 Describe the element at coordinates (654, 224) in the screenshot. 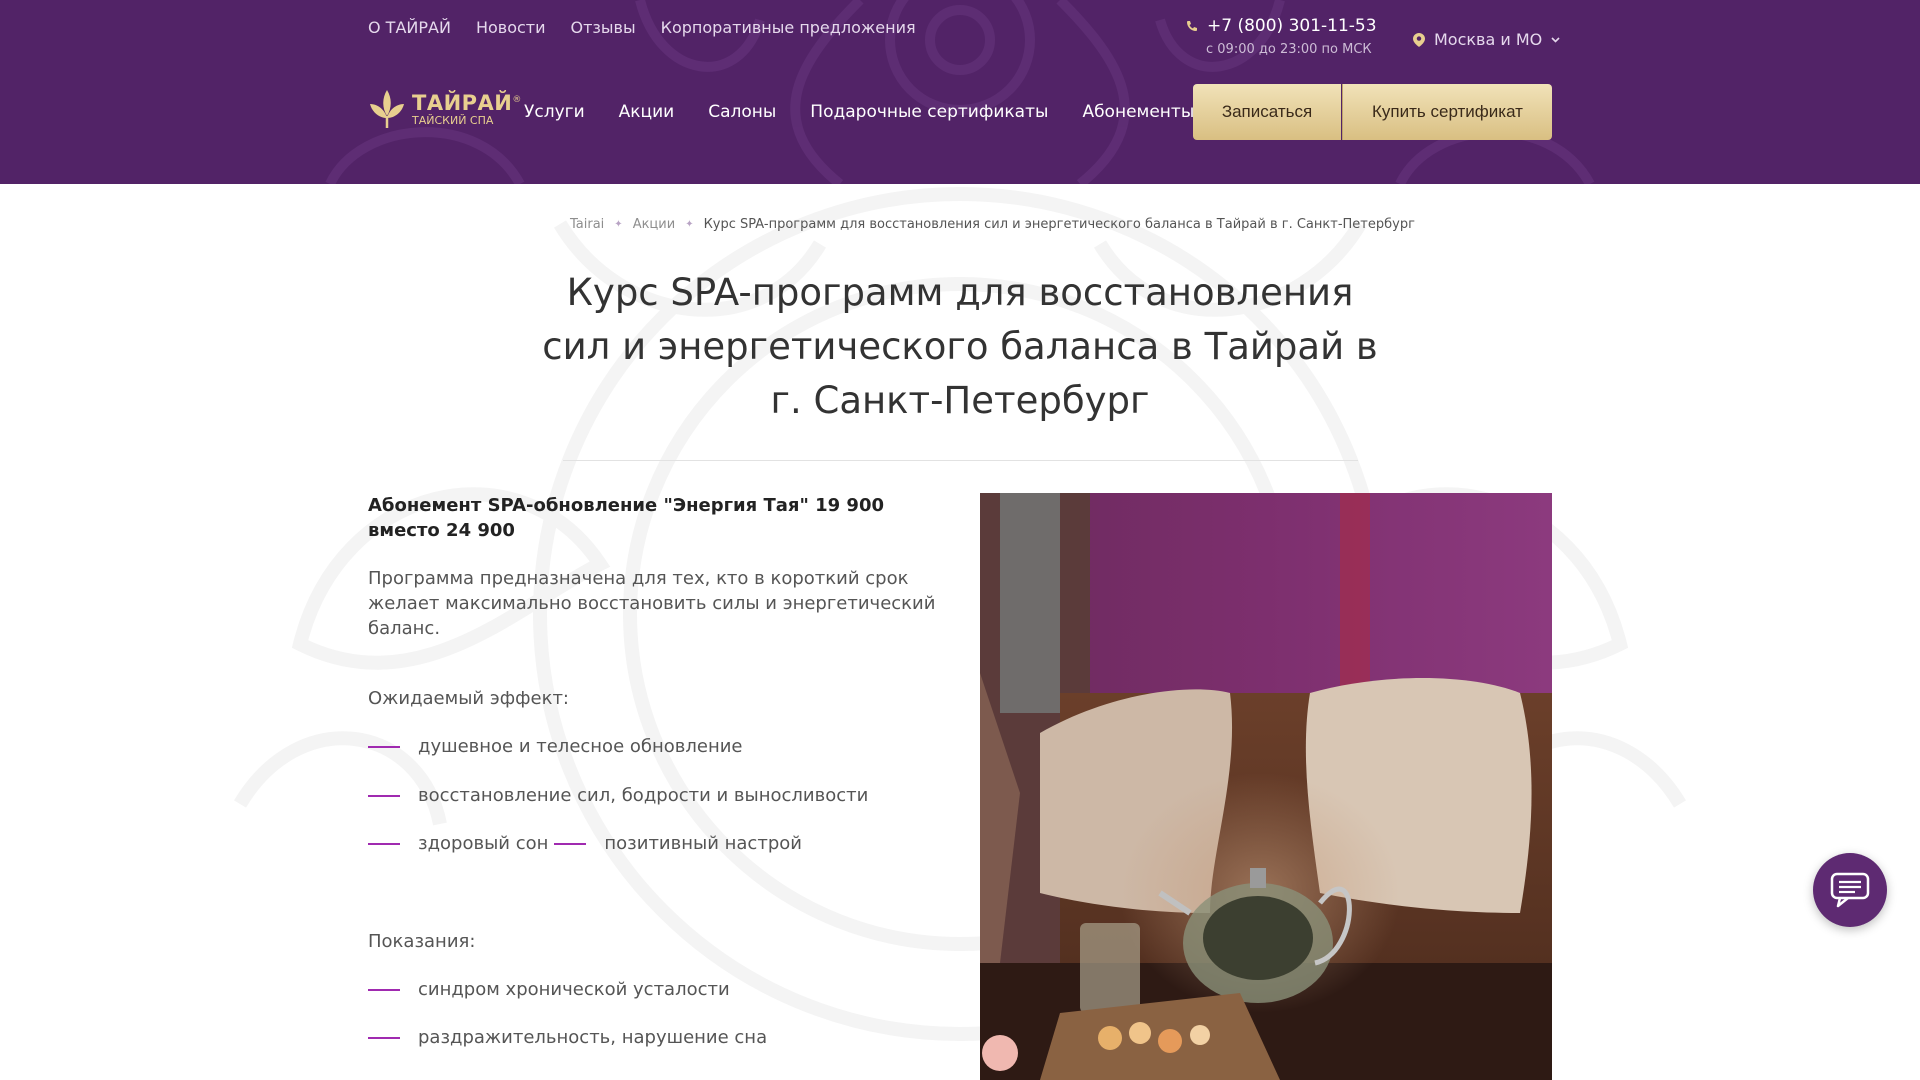

I see `breadcrumb-promotions: Акции` at that location.